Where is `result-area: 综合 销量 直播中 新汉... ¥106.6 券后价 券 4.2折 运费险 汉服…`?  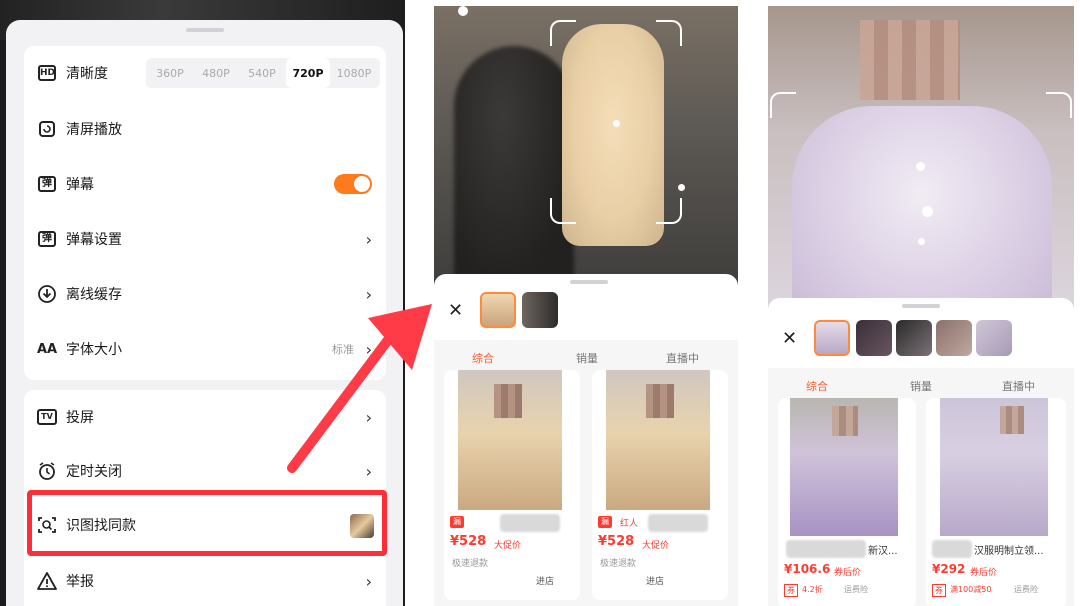
result-area: 综合 销量 直播中 新汉... ¥106.6 券后价 券 4.2折 运费险 汉服… is located at coordinates (921, 487).